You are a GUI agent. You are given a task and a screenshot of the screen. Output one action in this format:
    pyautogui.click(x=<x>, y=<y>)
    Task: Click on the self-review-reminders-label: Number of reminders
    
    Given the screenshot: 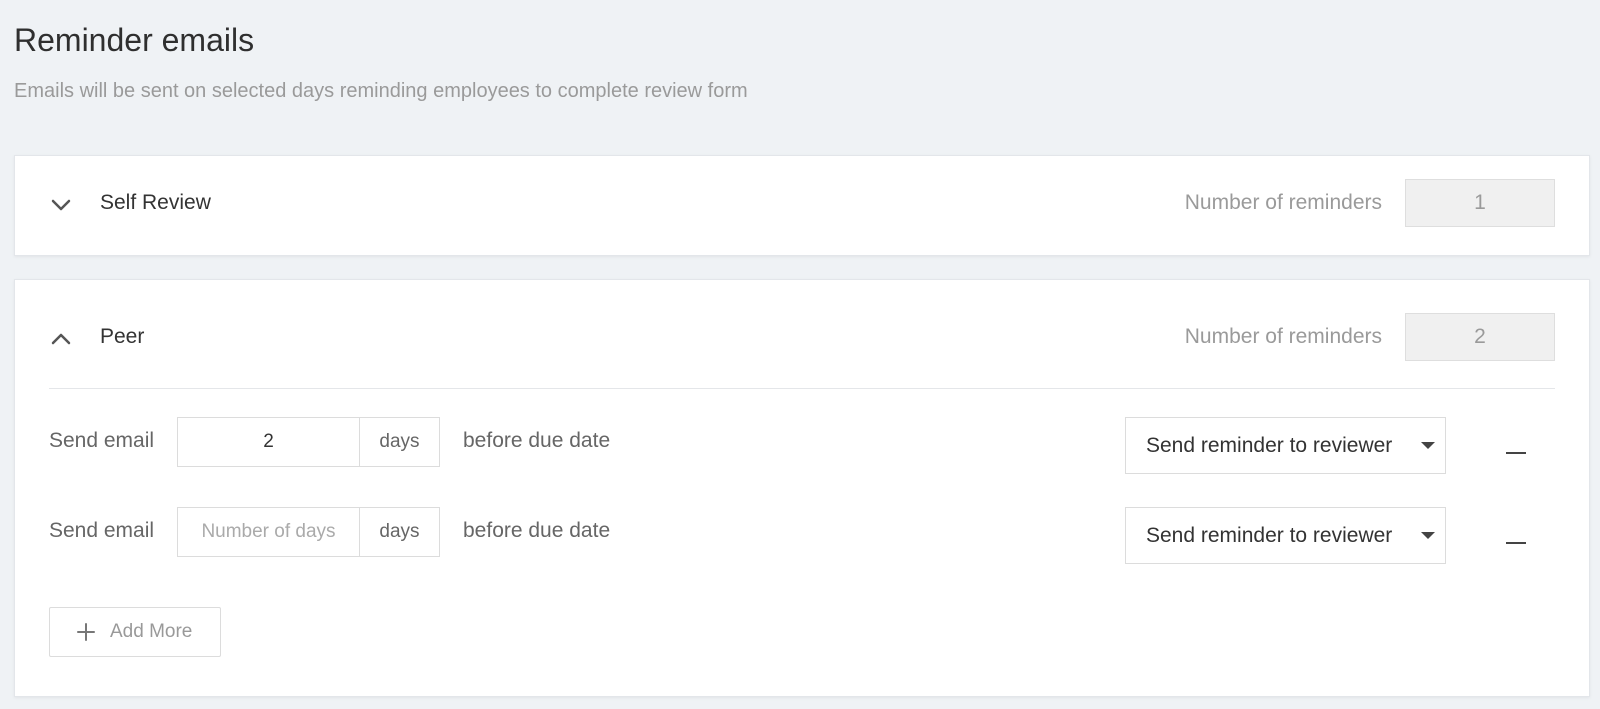 What is the action you would take?
    pyautogui.click(x=1283, y=202)
    